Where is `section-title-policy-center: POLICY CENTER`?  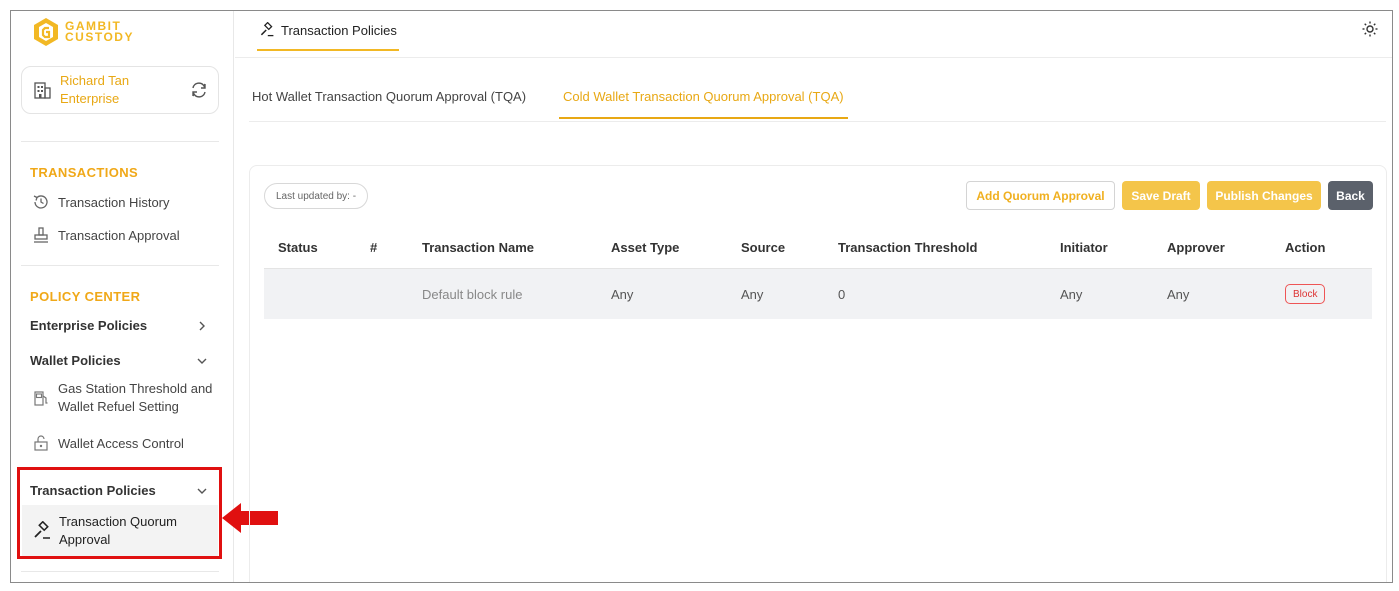
section-title-policy-center: POLICY CENTER is located at coordinates (85, 296).